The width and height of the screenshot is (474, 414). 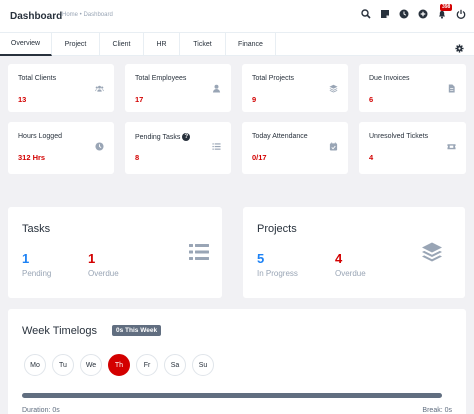 I want to click on stat-value: 6, so click(x=371, y=99).